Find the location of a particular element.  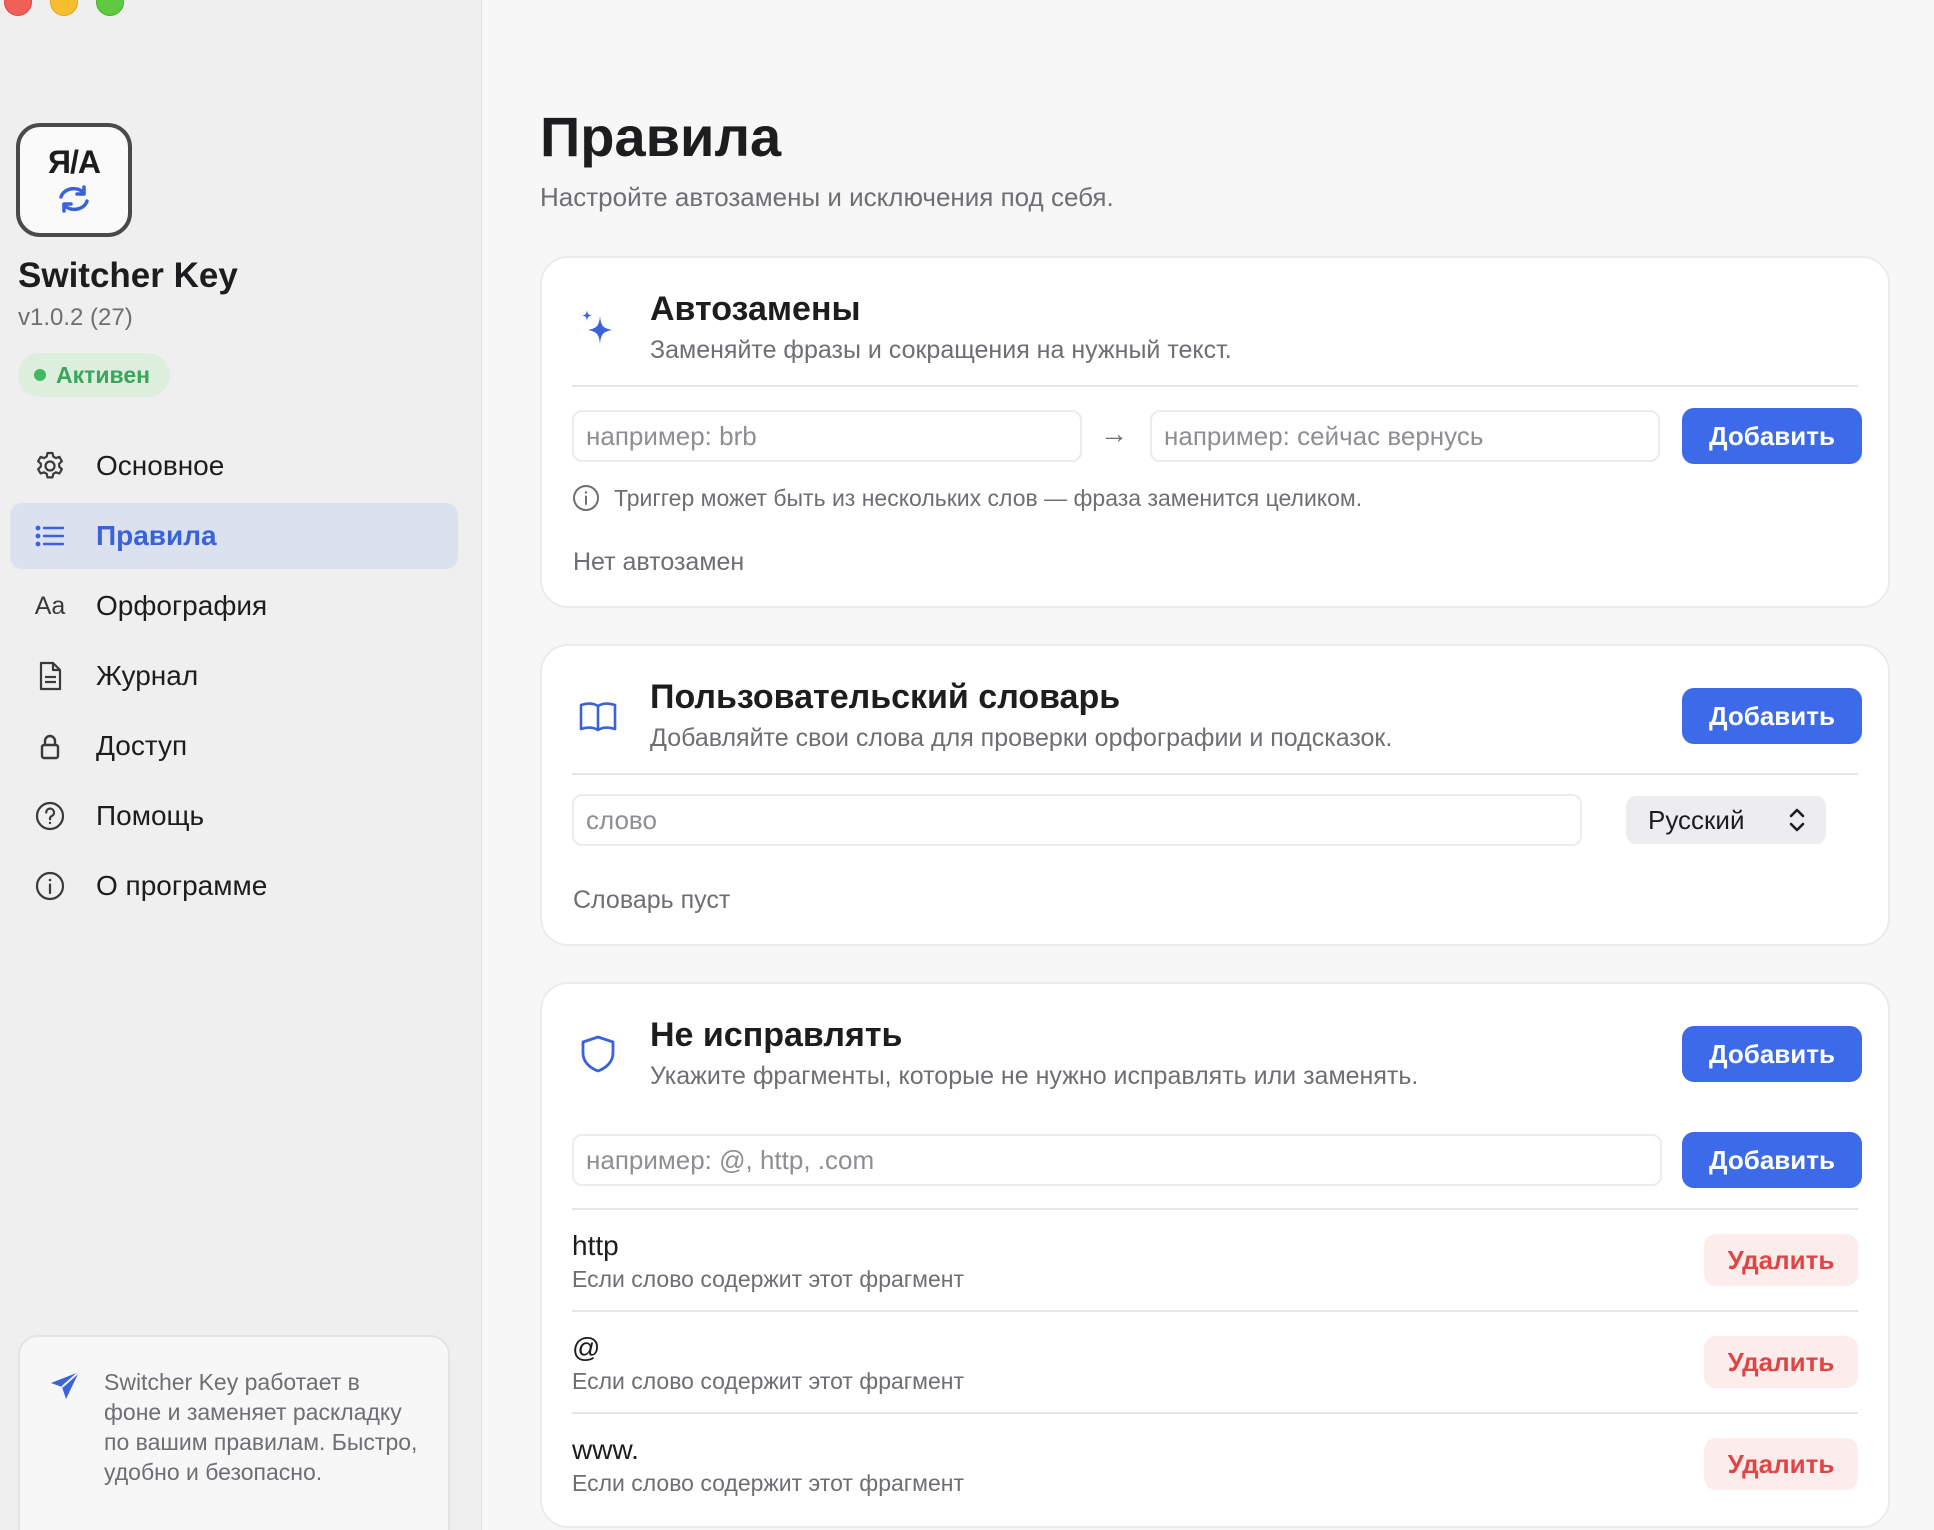

sidebar-item-about: О программе is located at coordinates (234, 886).